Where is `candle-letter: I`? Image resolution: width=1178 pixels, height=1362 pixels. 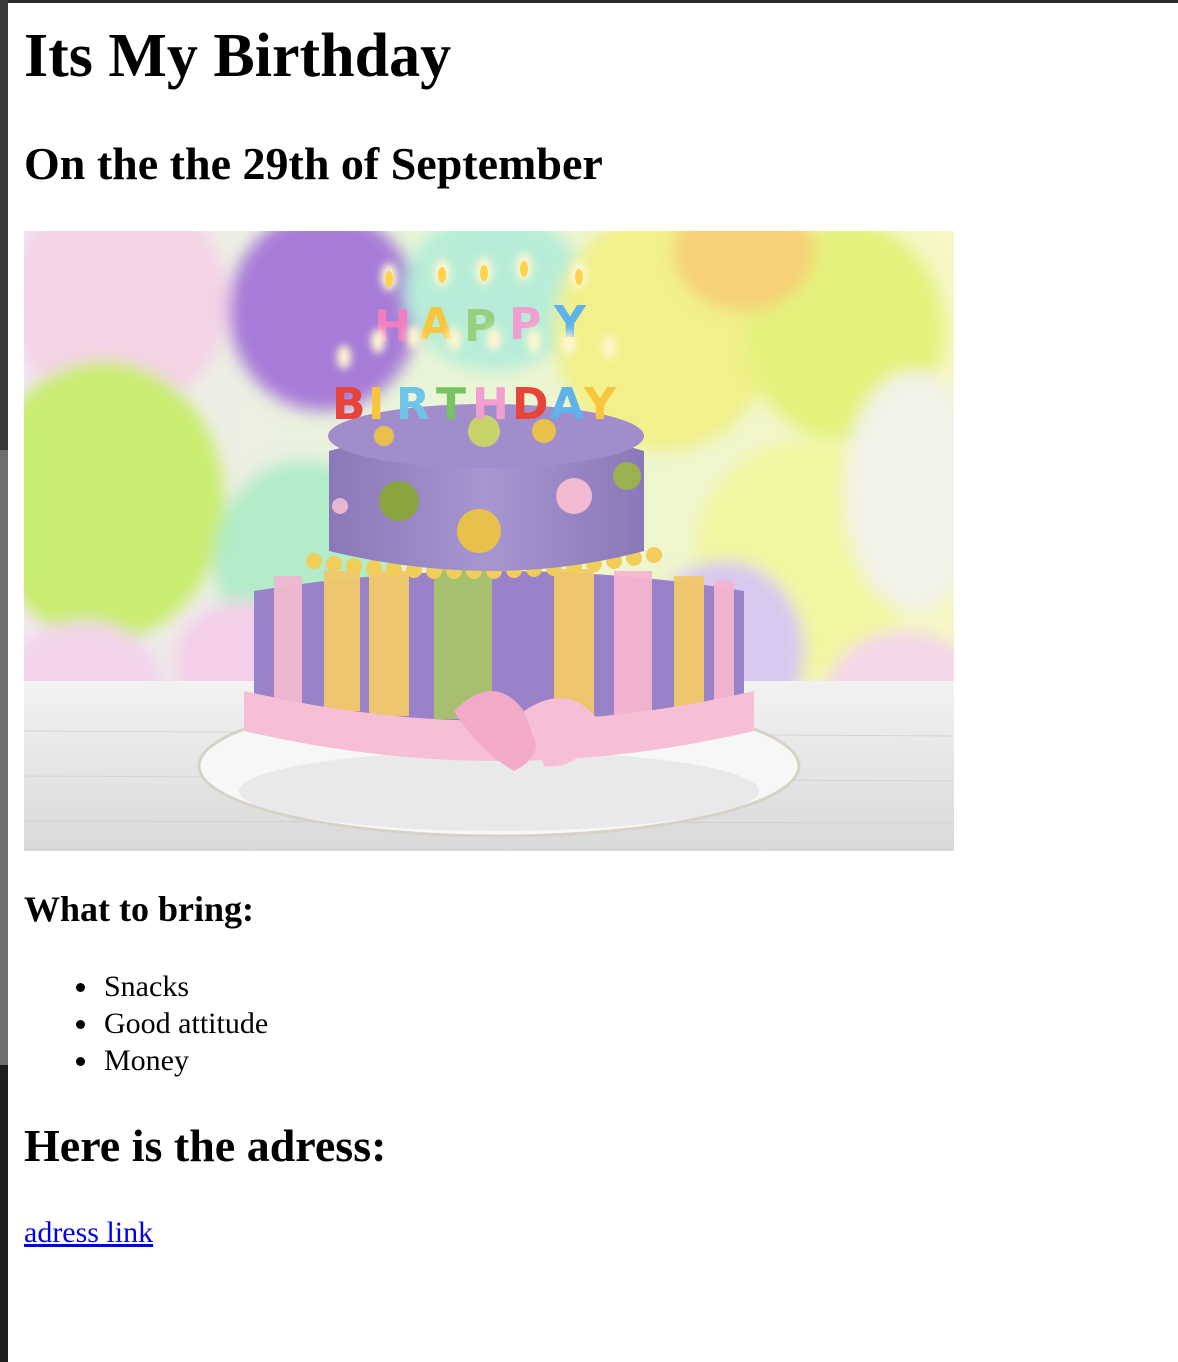
candle-letter: I is located at coordinates (376, 404).